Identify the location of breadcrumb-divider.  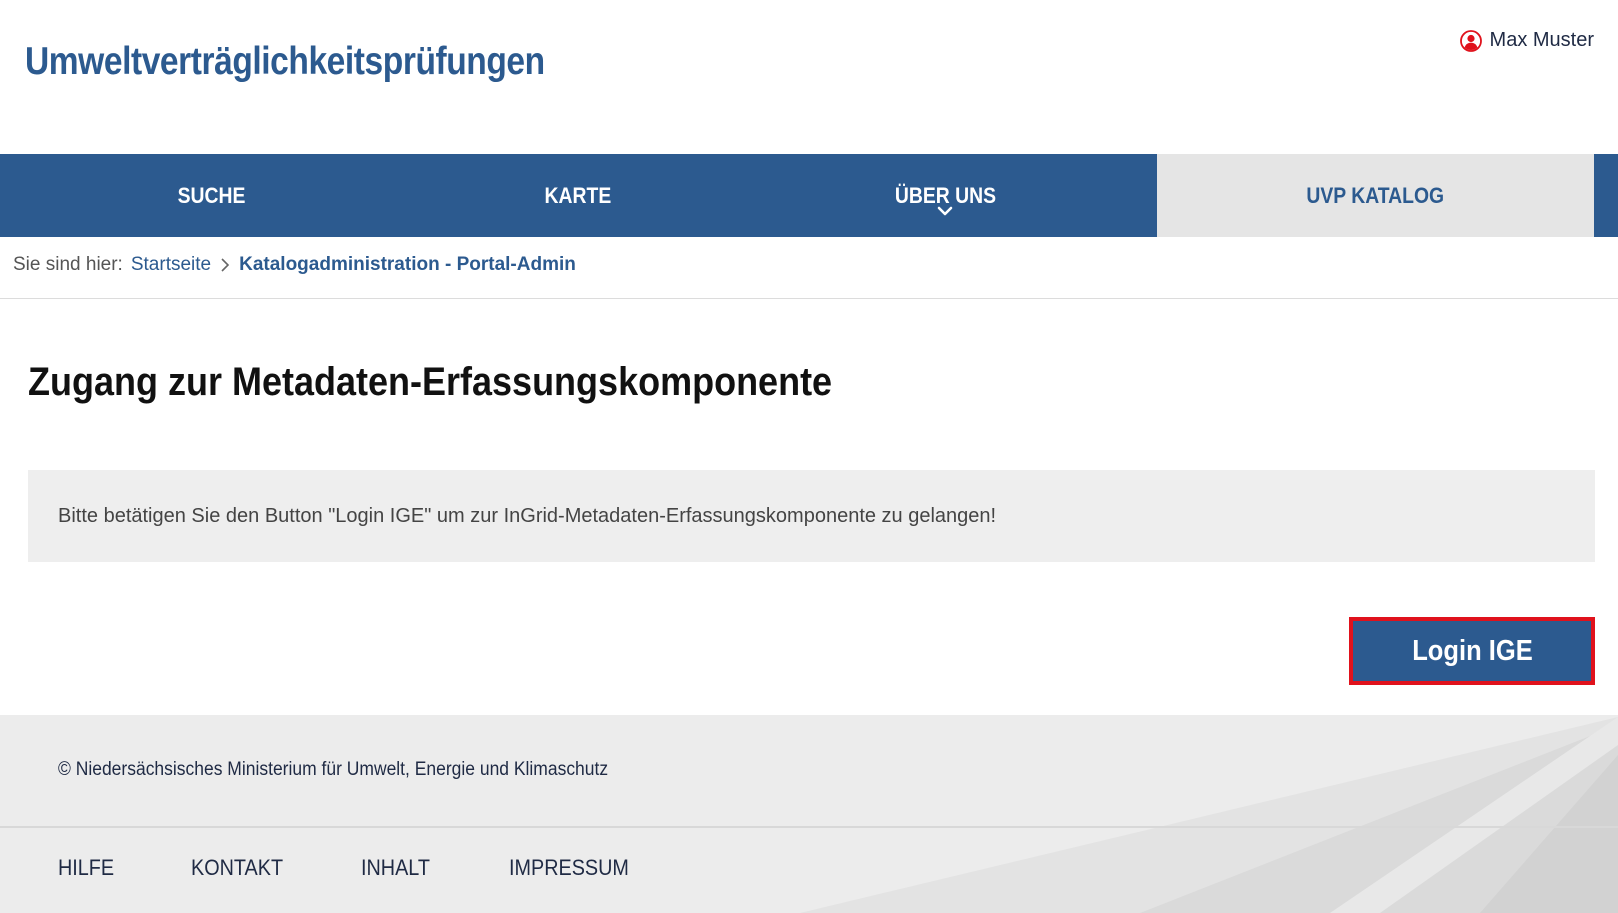
(809, 298).